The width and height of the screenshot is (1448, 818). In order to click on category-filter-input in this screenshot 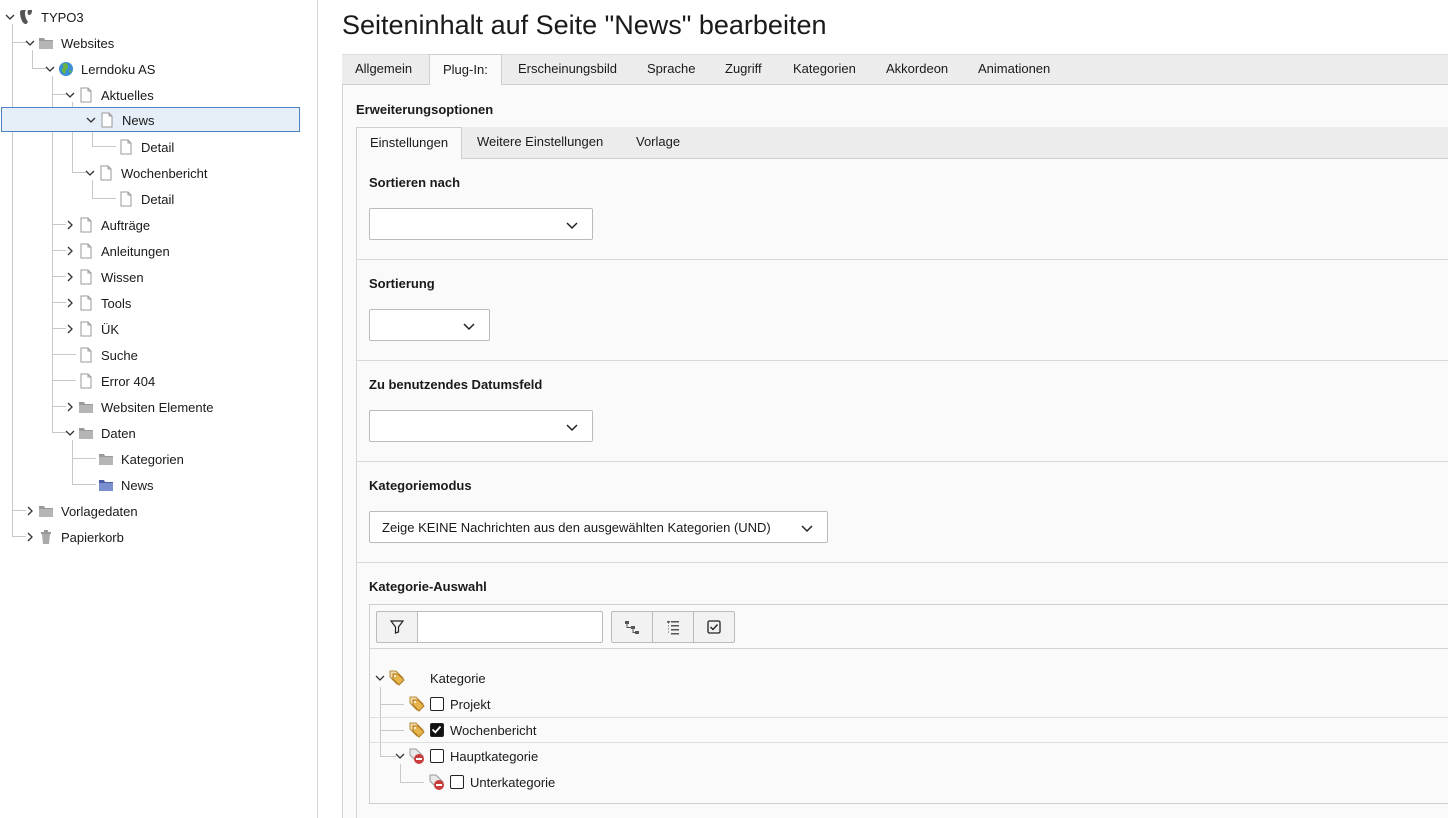, I will do `click(510, 627)`.